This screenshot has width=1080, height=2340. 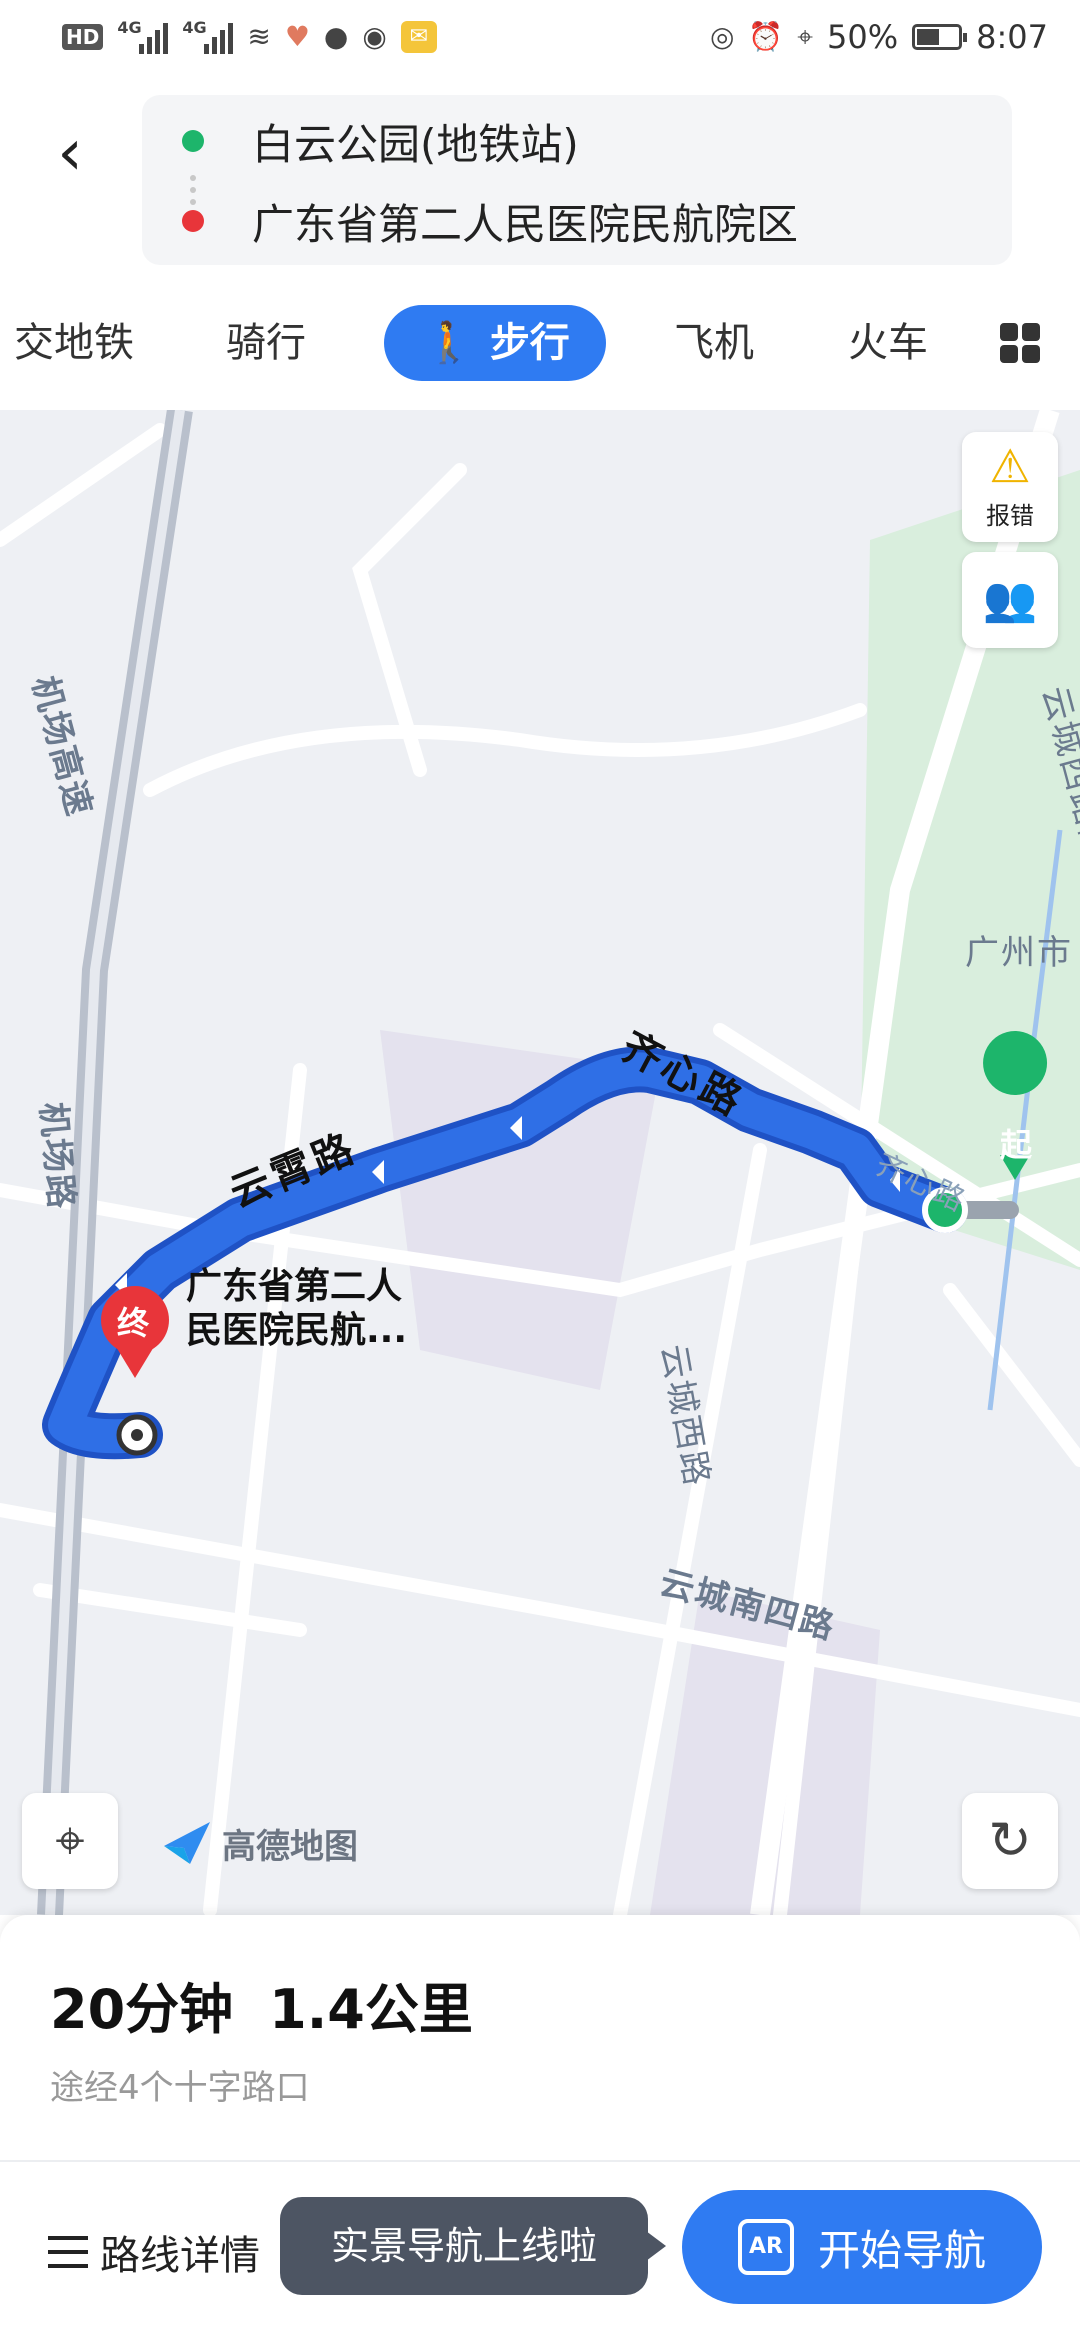 I want to click on amap-logo-icon, so click(x=187, y=1843).